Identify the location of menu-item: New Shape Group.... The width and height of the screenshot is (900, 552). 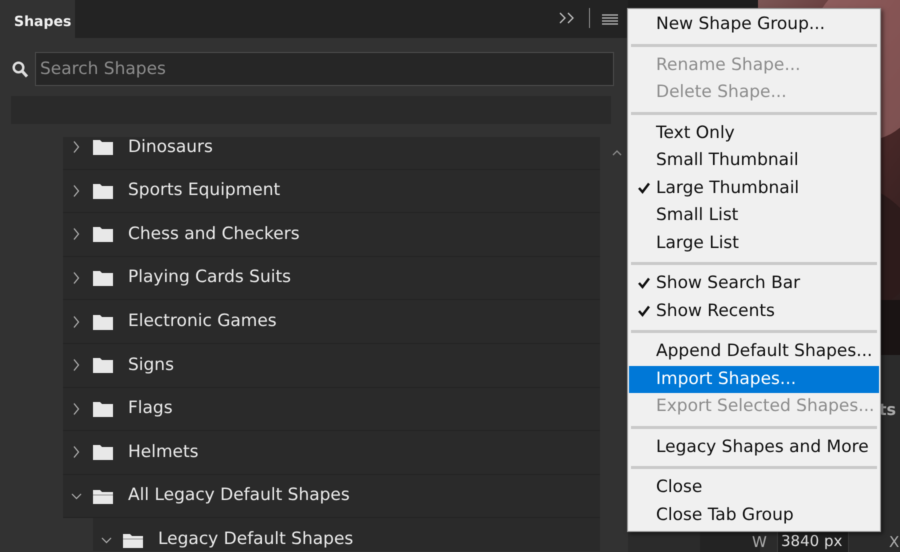
(754, 24).